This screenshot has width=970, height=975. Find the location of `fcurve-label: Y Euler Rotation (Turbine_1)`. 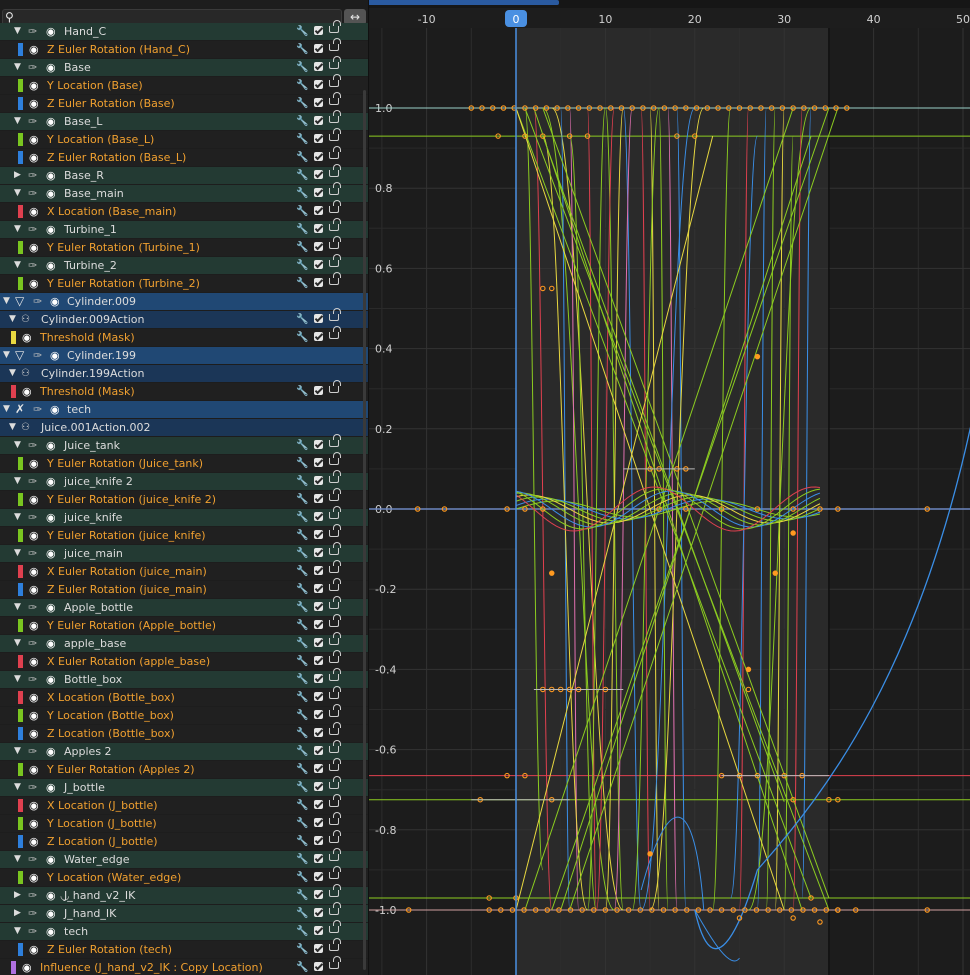

fcurve-label: Y Euler Rotation (Turbine_1) is located at coordinates (123, 247).